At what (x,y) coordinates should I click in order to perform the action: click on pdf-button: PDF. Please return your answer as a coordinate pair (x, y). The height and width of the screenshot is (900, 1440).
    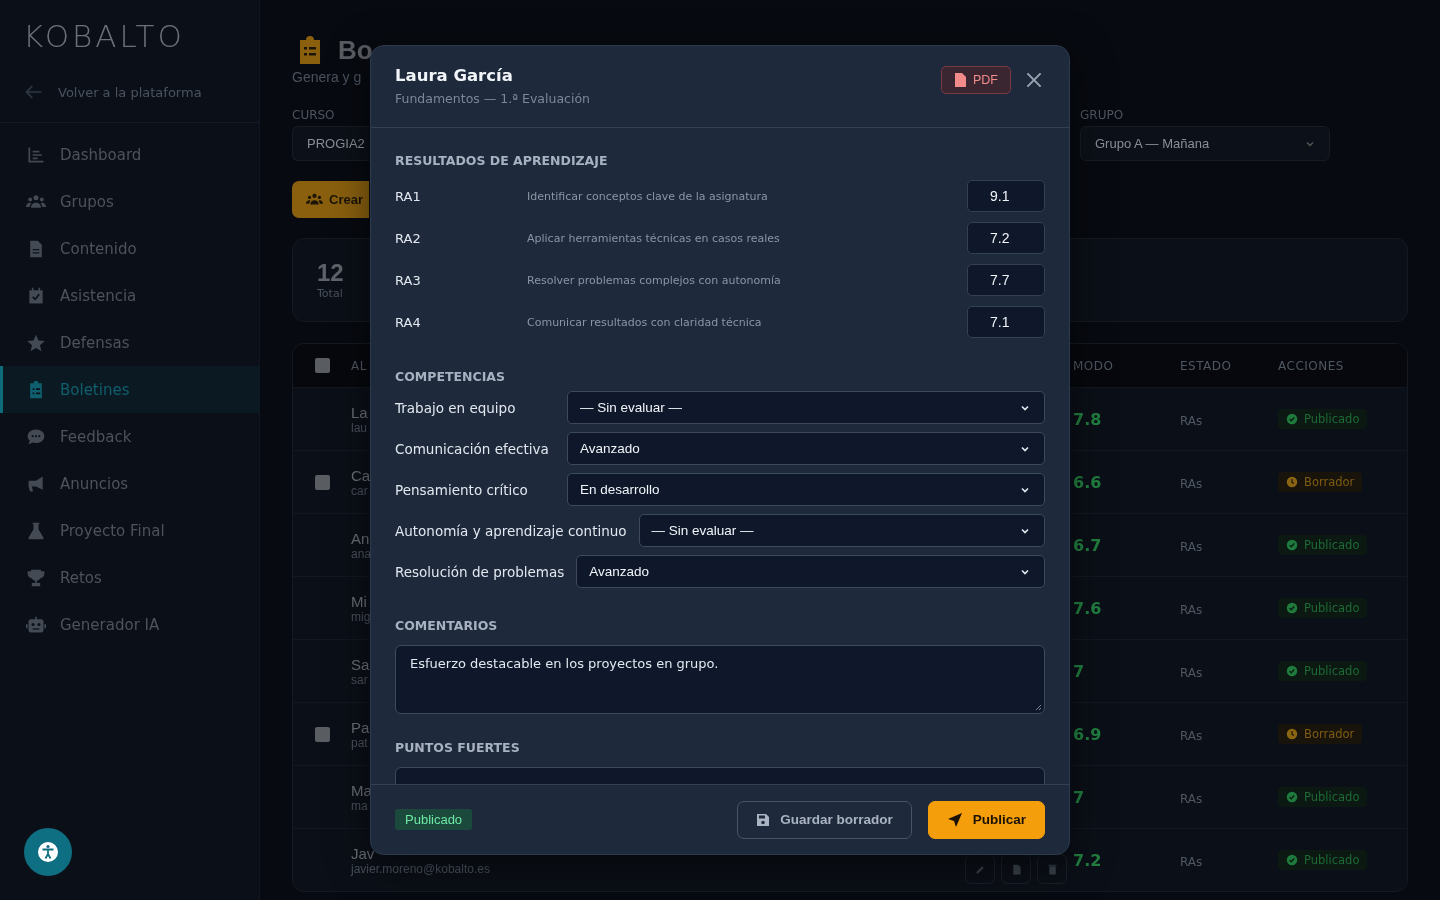
    Looking at the image, I should click on (976, 80).